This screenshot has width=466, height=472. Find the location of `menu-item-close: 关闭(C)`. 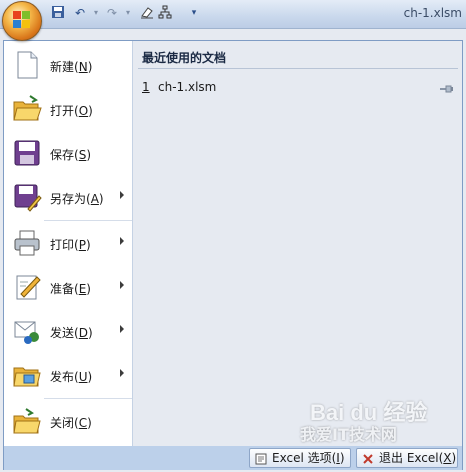

menu-item-close: 关闭(C) is located at coordinates (68, 421).